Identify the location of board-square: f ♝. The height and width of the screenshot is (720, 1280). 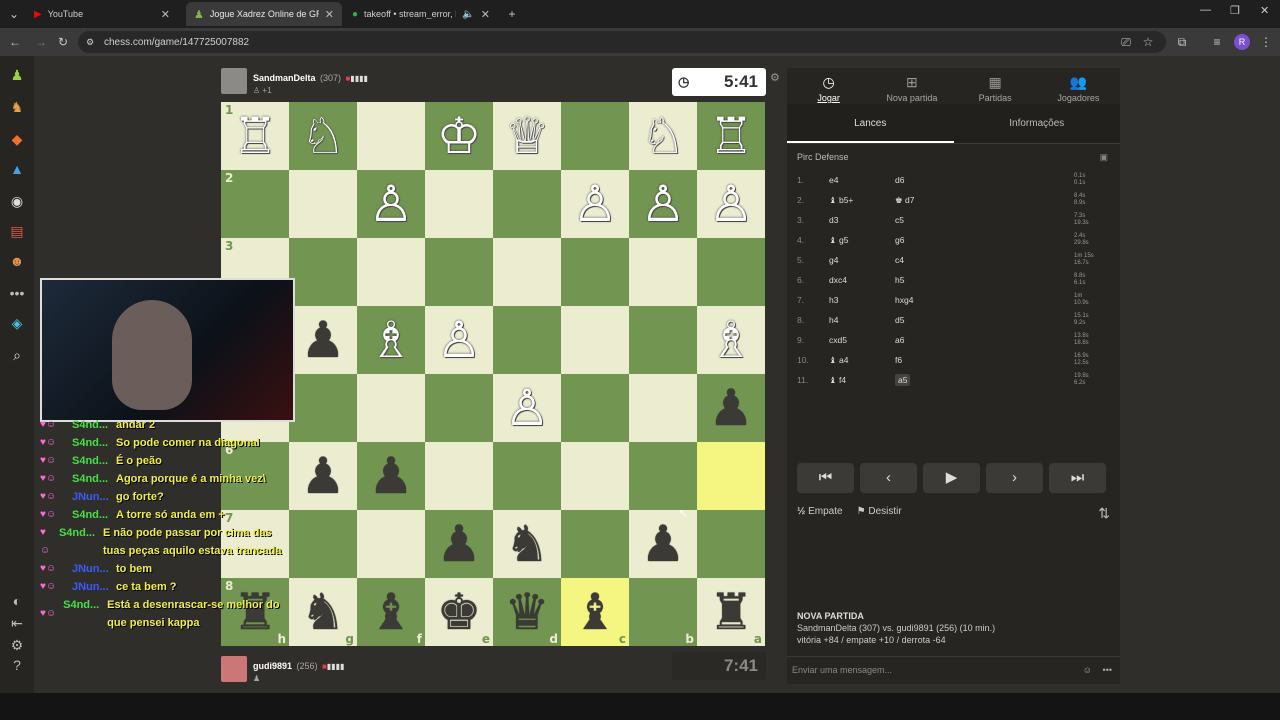
(391, 612).